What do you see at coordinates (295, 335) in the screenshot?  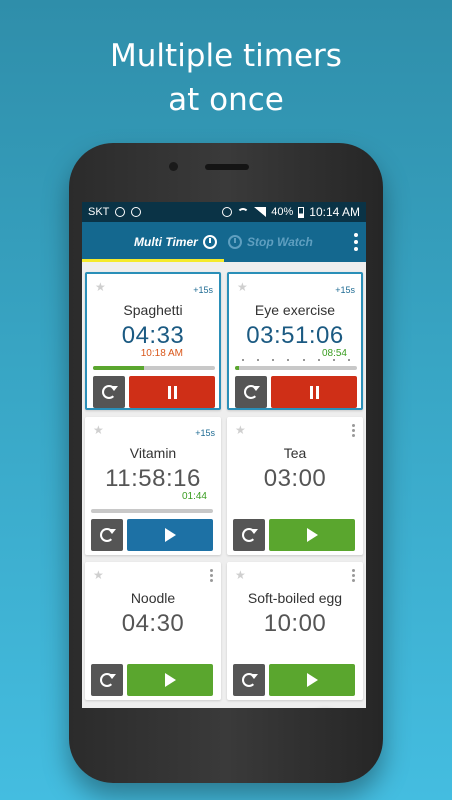 I see `timer-time: 03:51:06` at bounding box center [295, 335].